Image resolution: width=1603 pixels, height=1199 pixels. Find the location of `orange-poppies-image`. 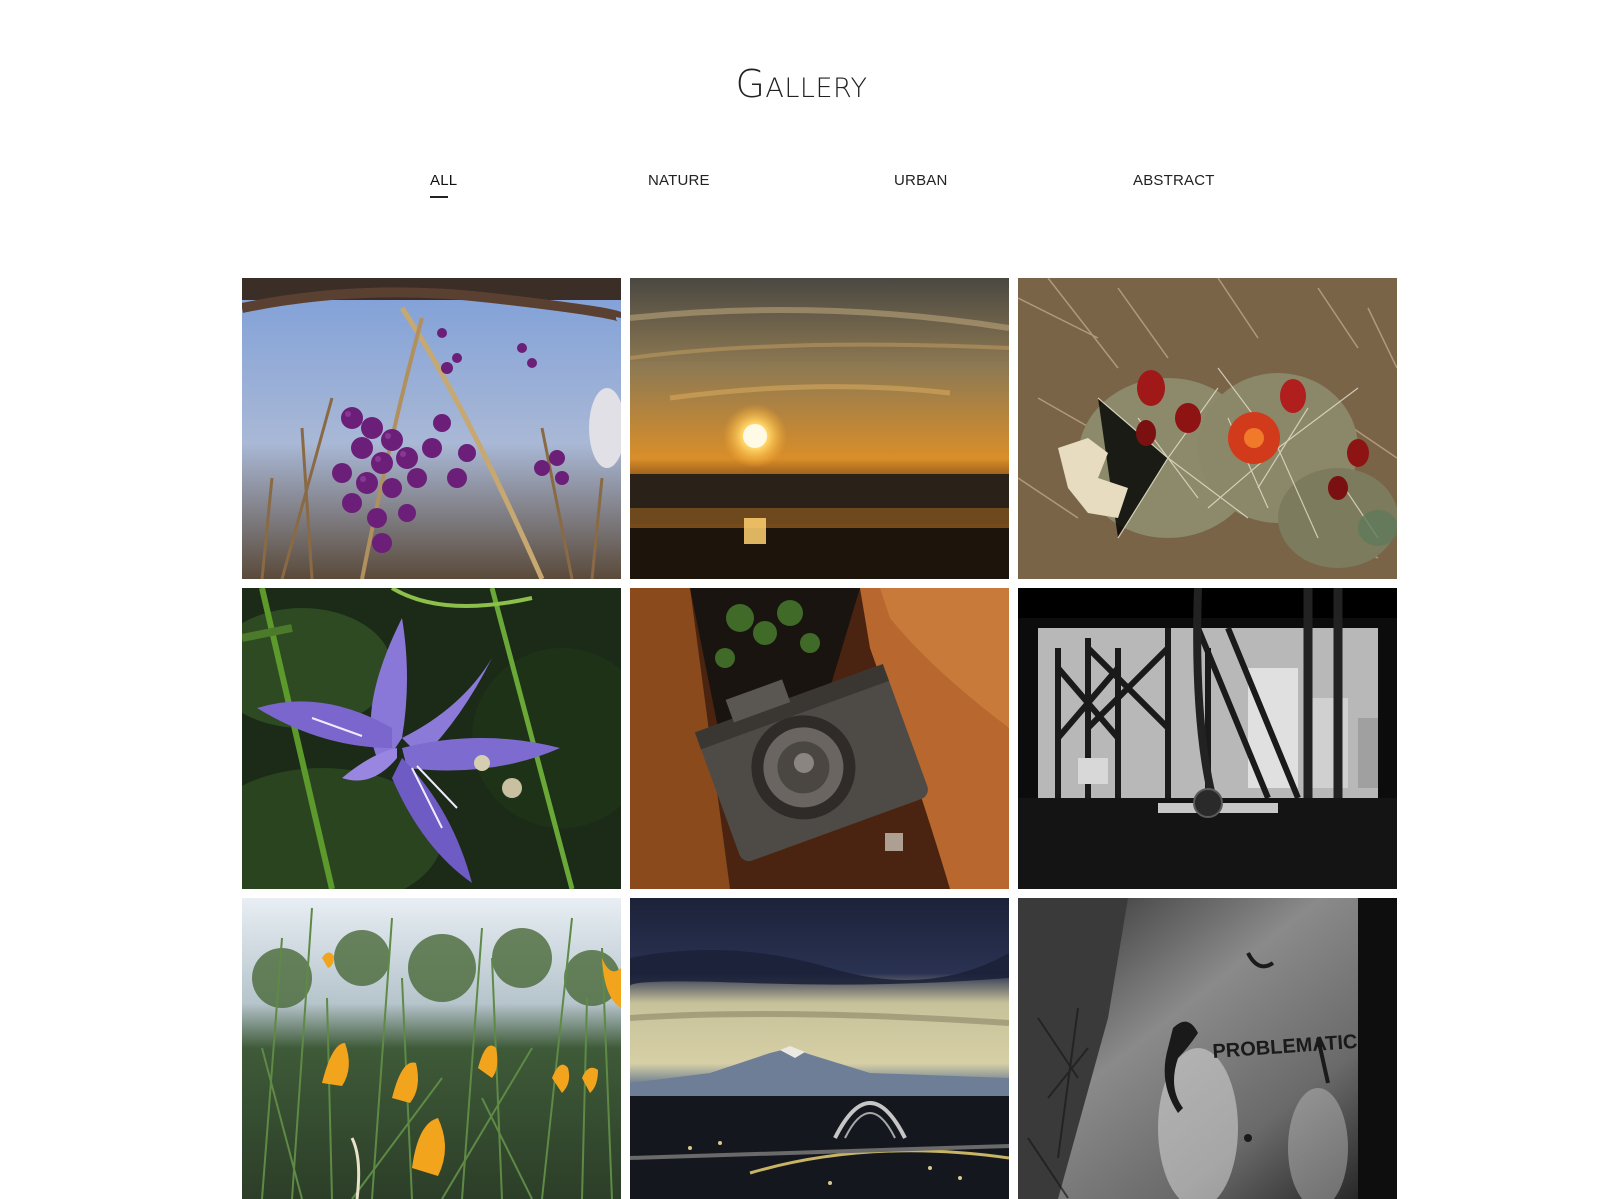

orange-poppies-image is located at coordinates (431, 1048).